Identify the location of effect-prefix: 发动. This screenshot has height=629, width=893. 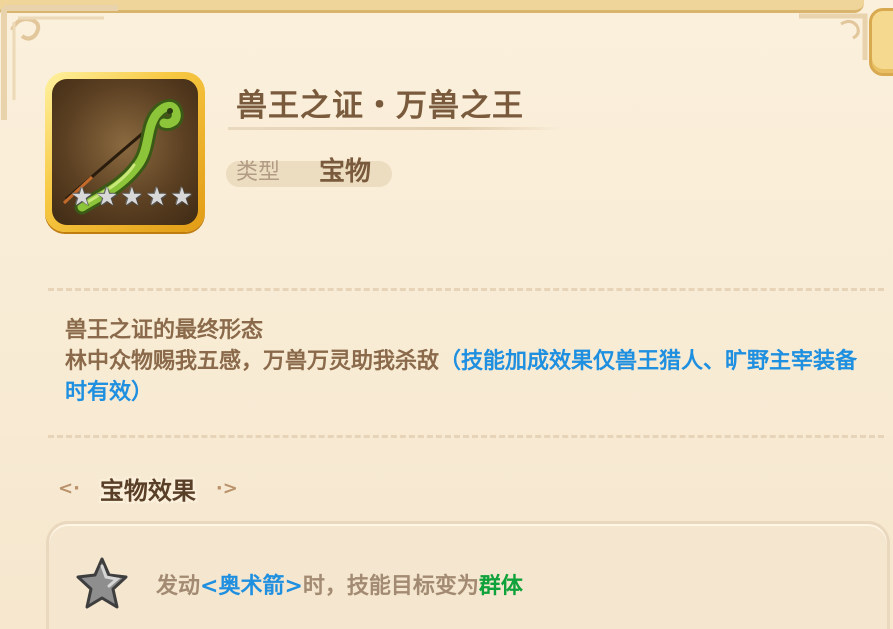
(178, 586).